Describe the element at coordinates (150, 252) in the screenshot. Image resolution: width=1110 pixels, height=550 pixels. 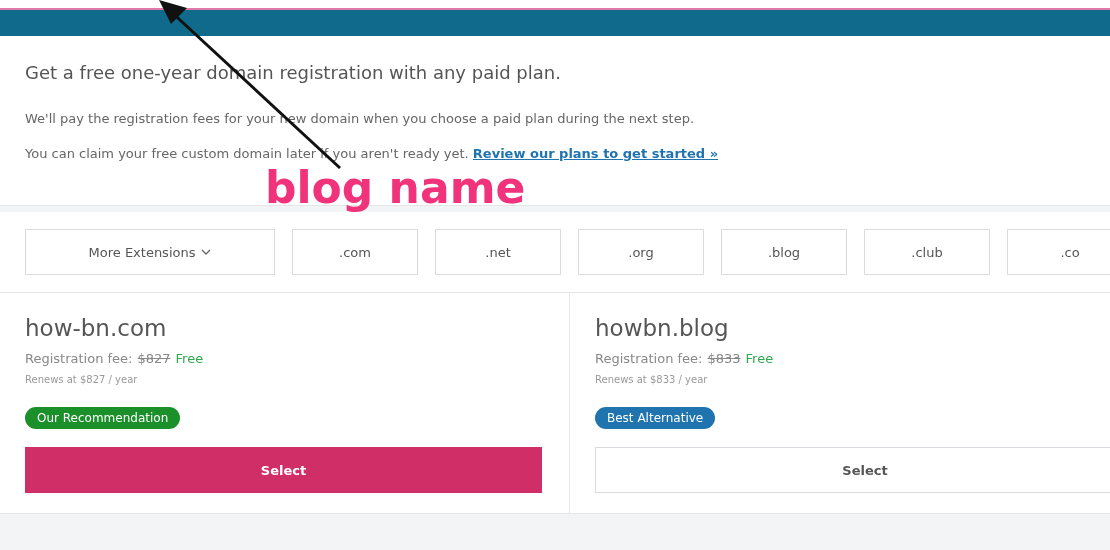
I see `extensions-dropdown: More Extensions` at that location.